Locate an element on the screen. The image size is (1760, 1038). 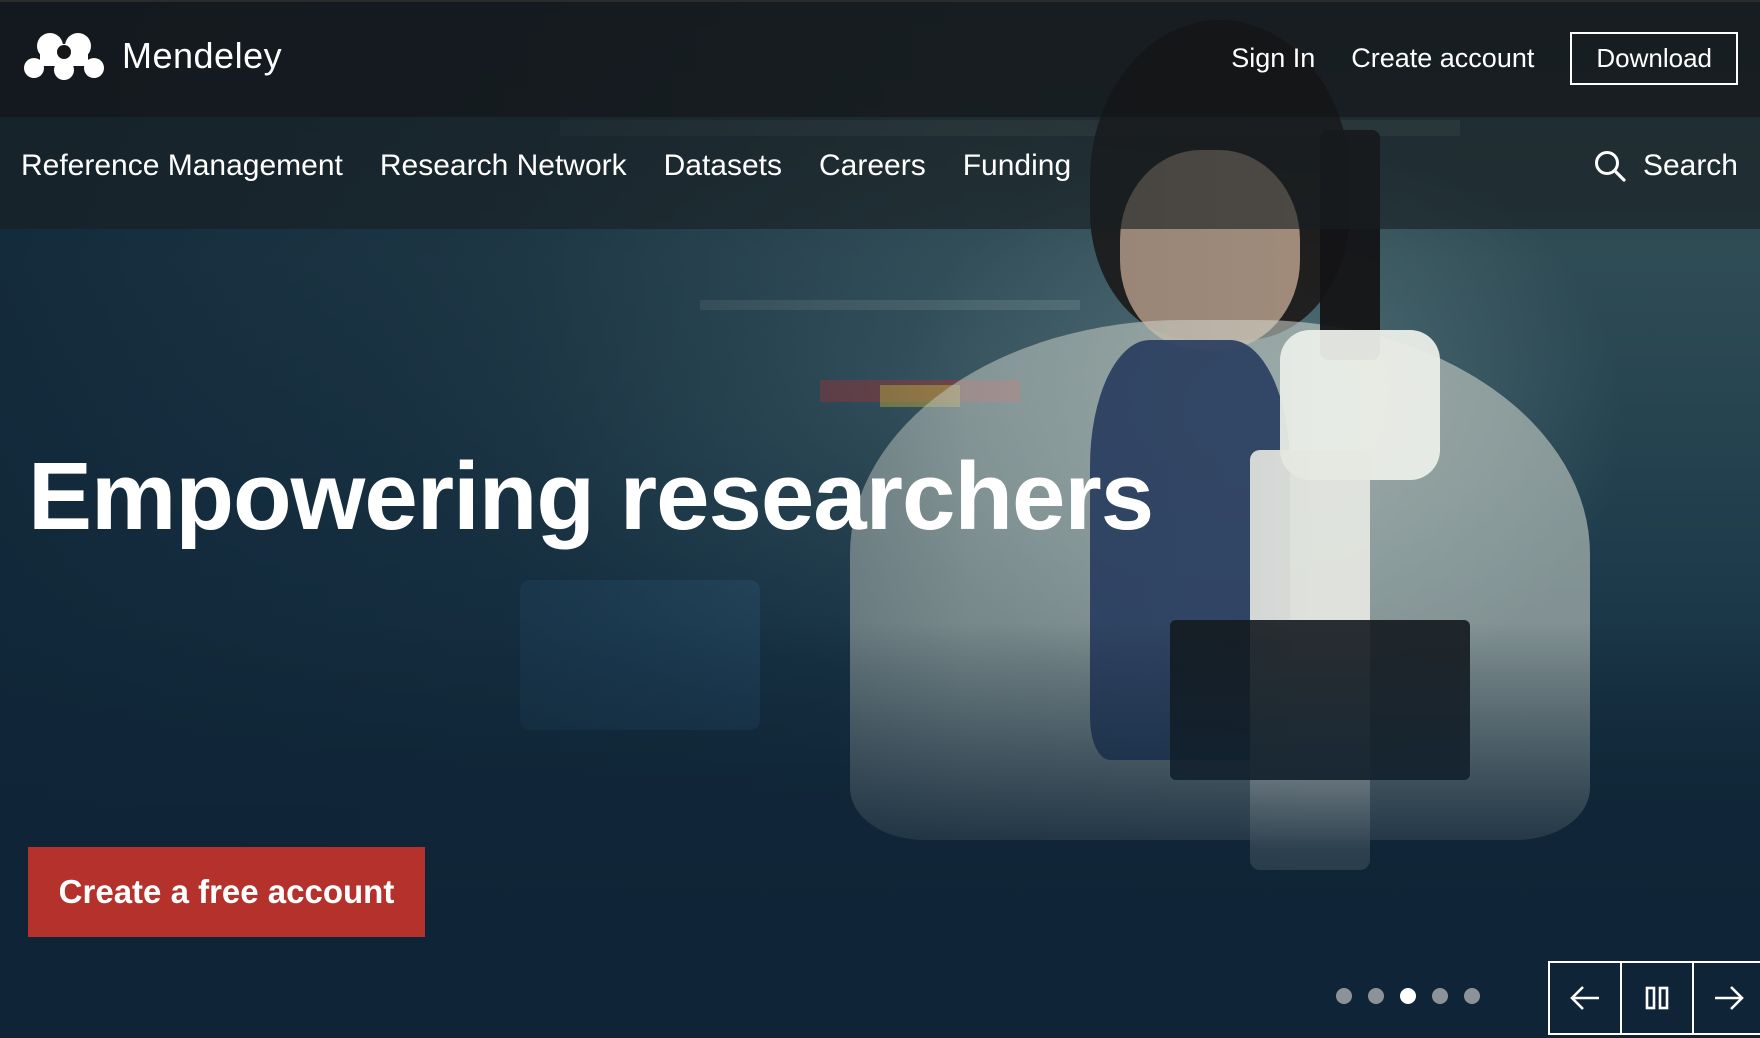
carousel-controls is located at coordinates (1654, 998).